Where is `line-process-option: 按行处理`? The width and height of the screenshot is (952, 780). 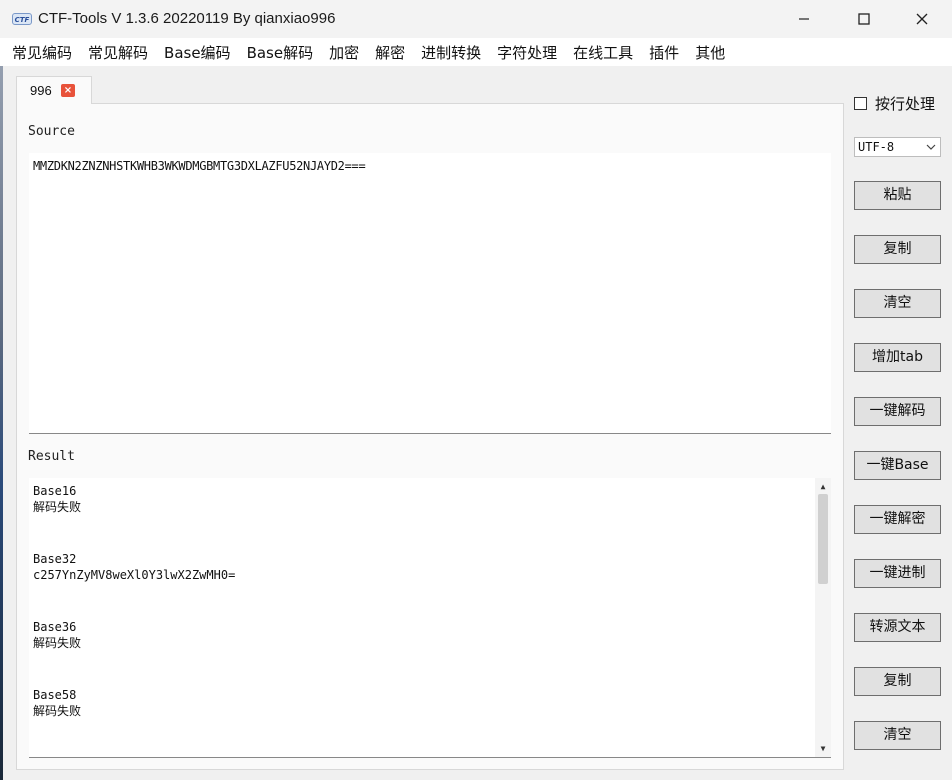
line-process-option: 按行处理 is located at coordinates (894, 103).